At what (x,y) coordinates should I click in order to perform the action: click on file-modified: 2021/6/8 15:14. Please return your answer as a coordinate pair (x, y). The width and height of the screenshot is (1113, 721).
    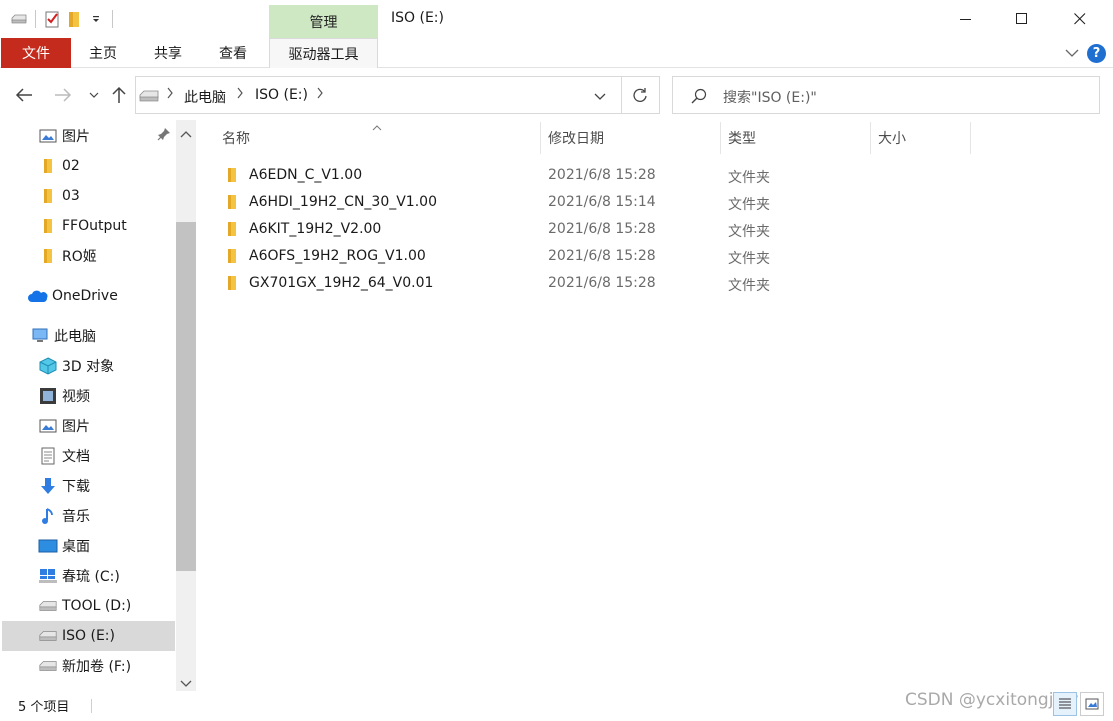
    Looking at the image, I should click on (602, 202).